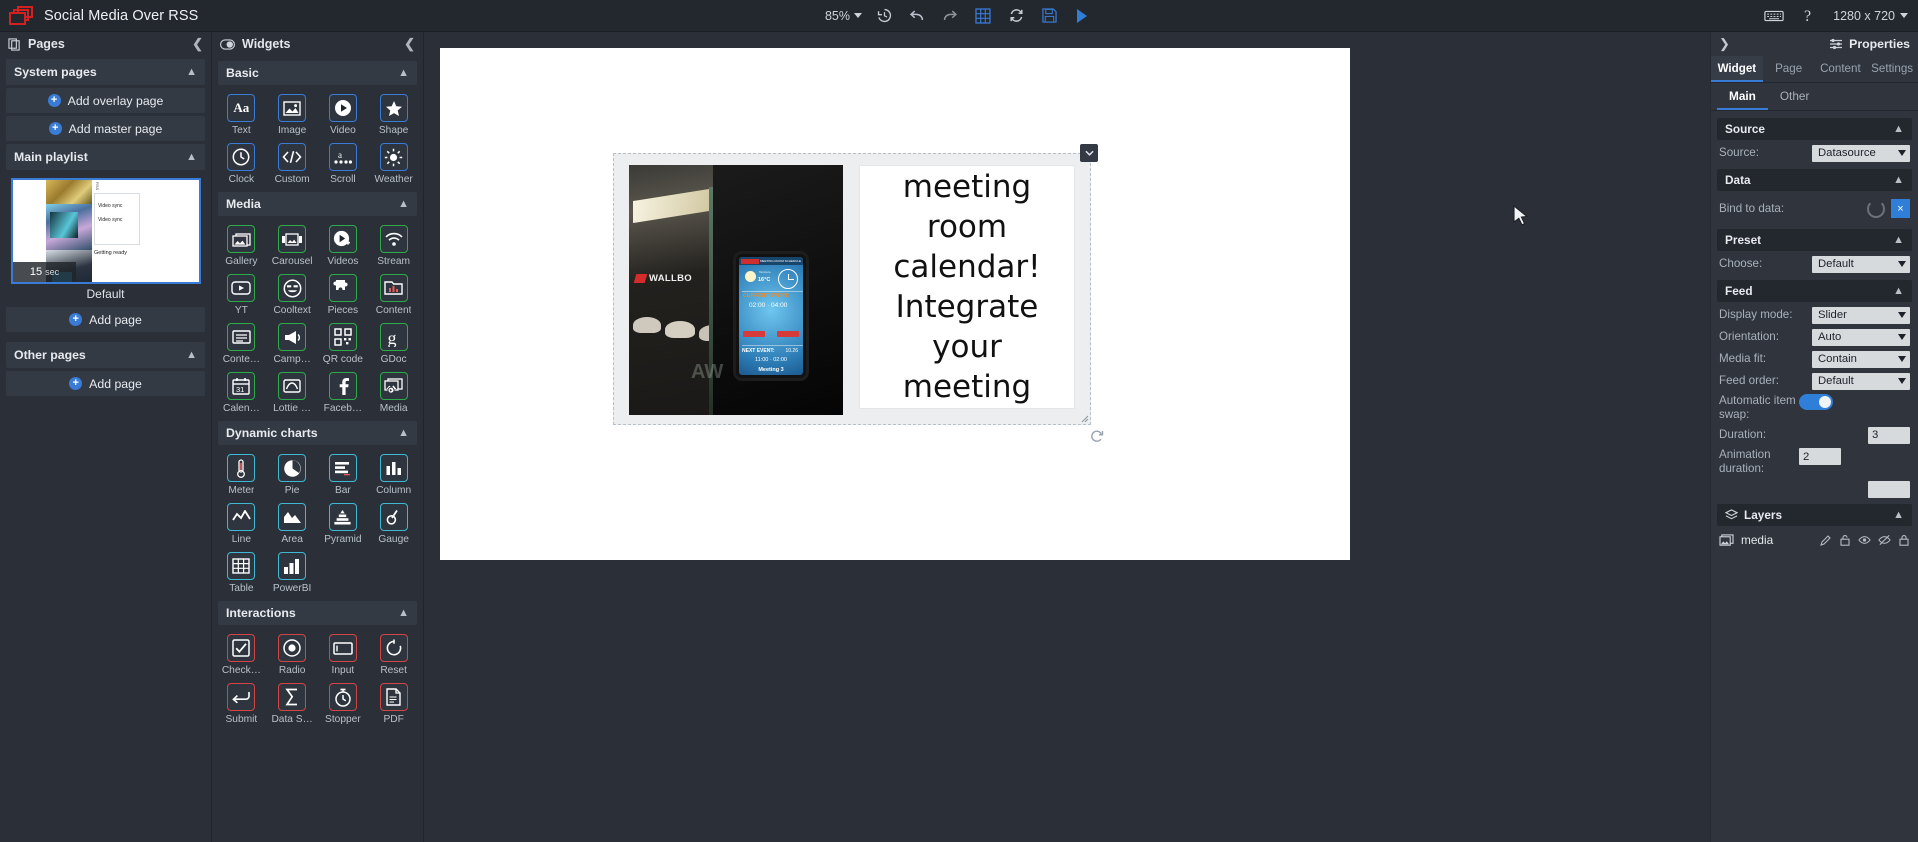 The width and height of the screenshot is (1918, 842). Describe the element at coordinates (1841, 69) in the screenshot. I see `tab-content: Content` at that location.